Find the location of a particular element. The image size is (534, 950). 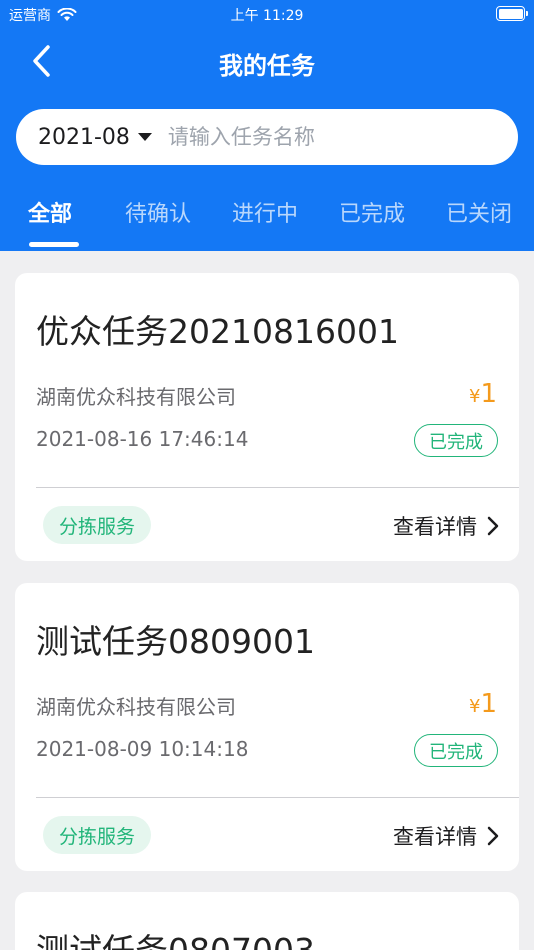

page-title: 我的任务 is located at coordinates (267, 66).